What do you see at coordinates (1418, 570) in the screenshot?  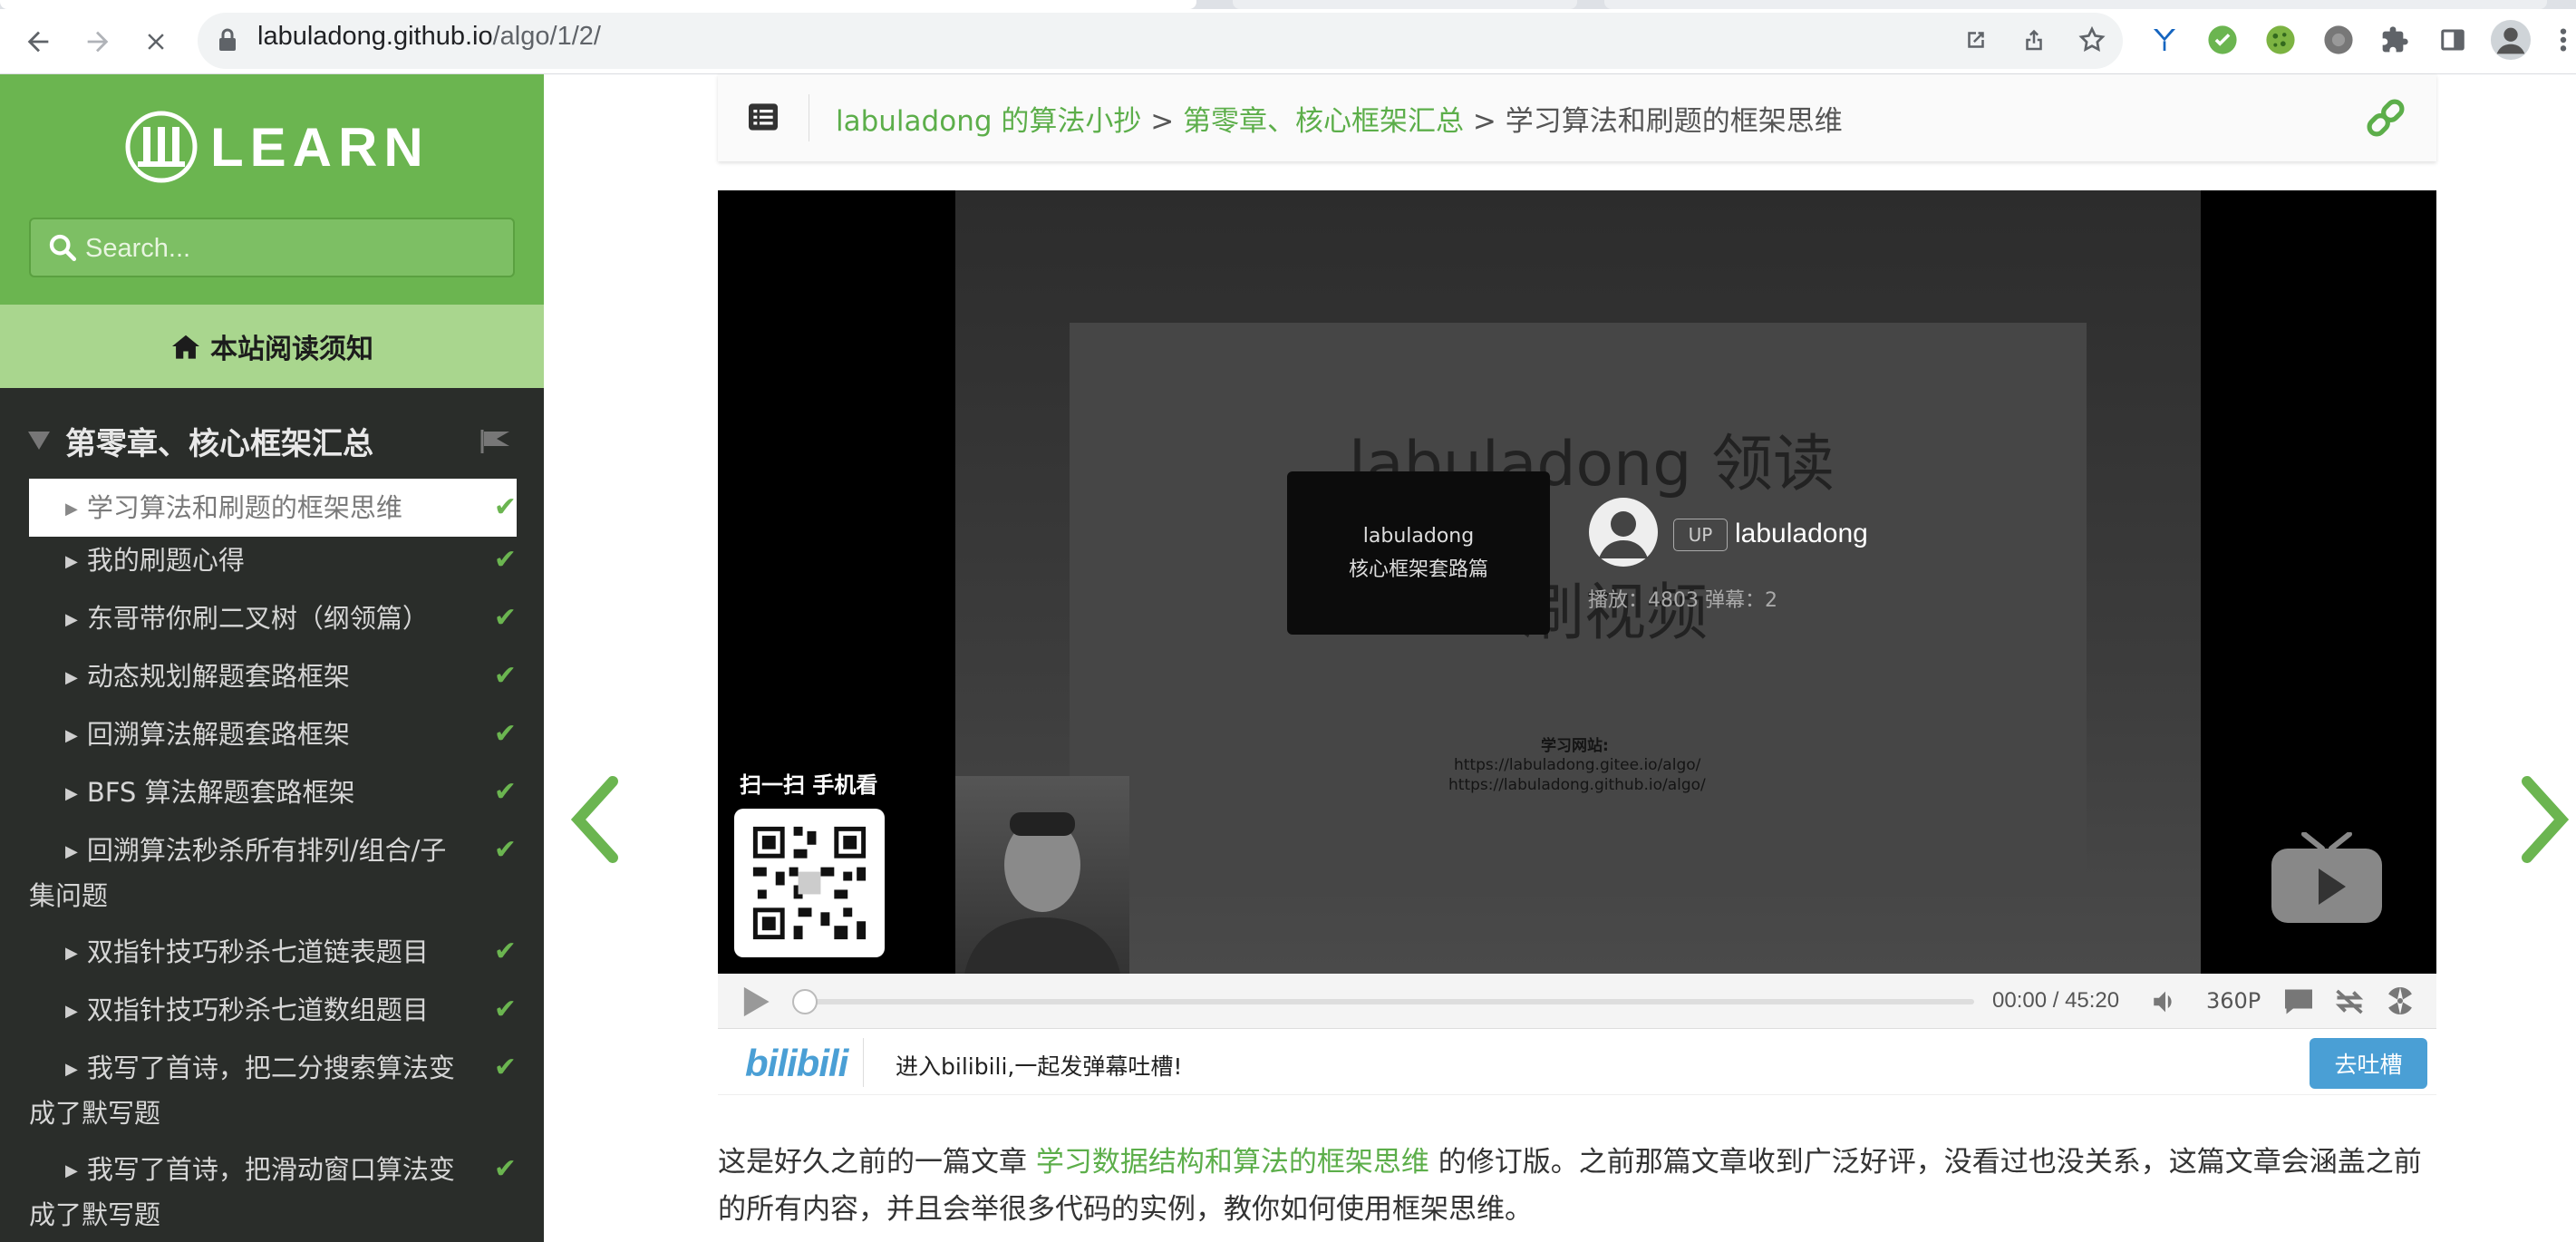 I see `video-title-line2: 核心框架套路篇` at bounding box center [1418, 570].